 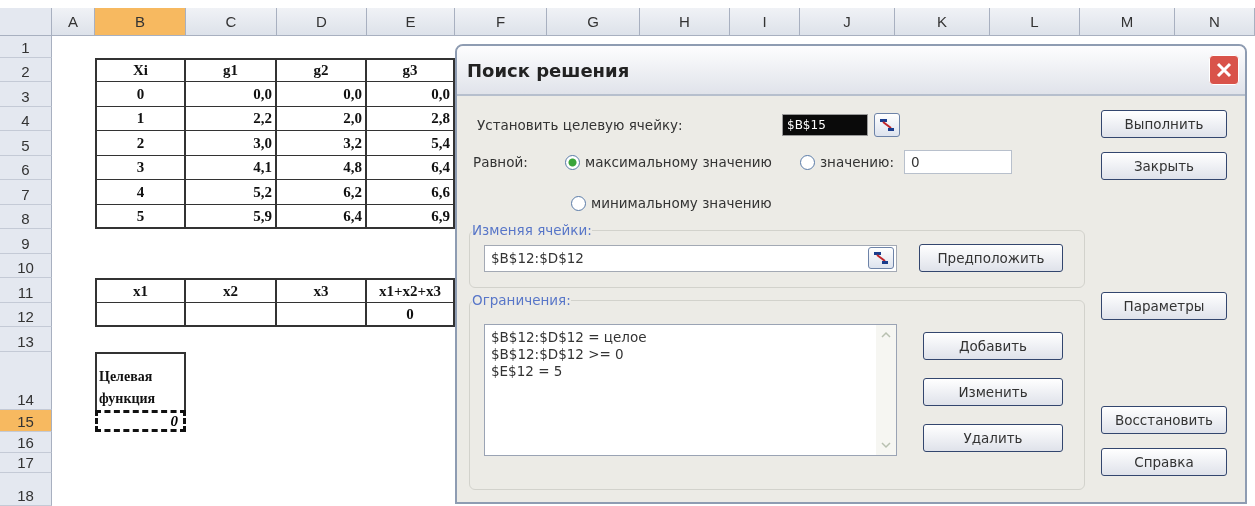 What do you see at coordinates (26, 266) in the screenshot?
I see `row-header: 10` at bounding box center [26, 266].